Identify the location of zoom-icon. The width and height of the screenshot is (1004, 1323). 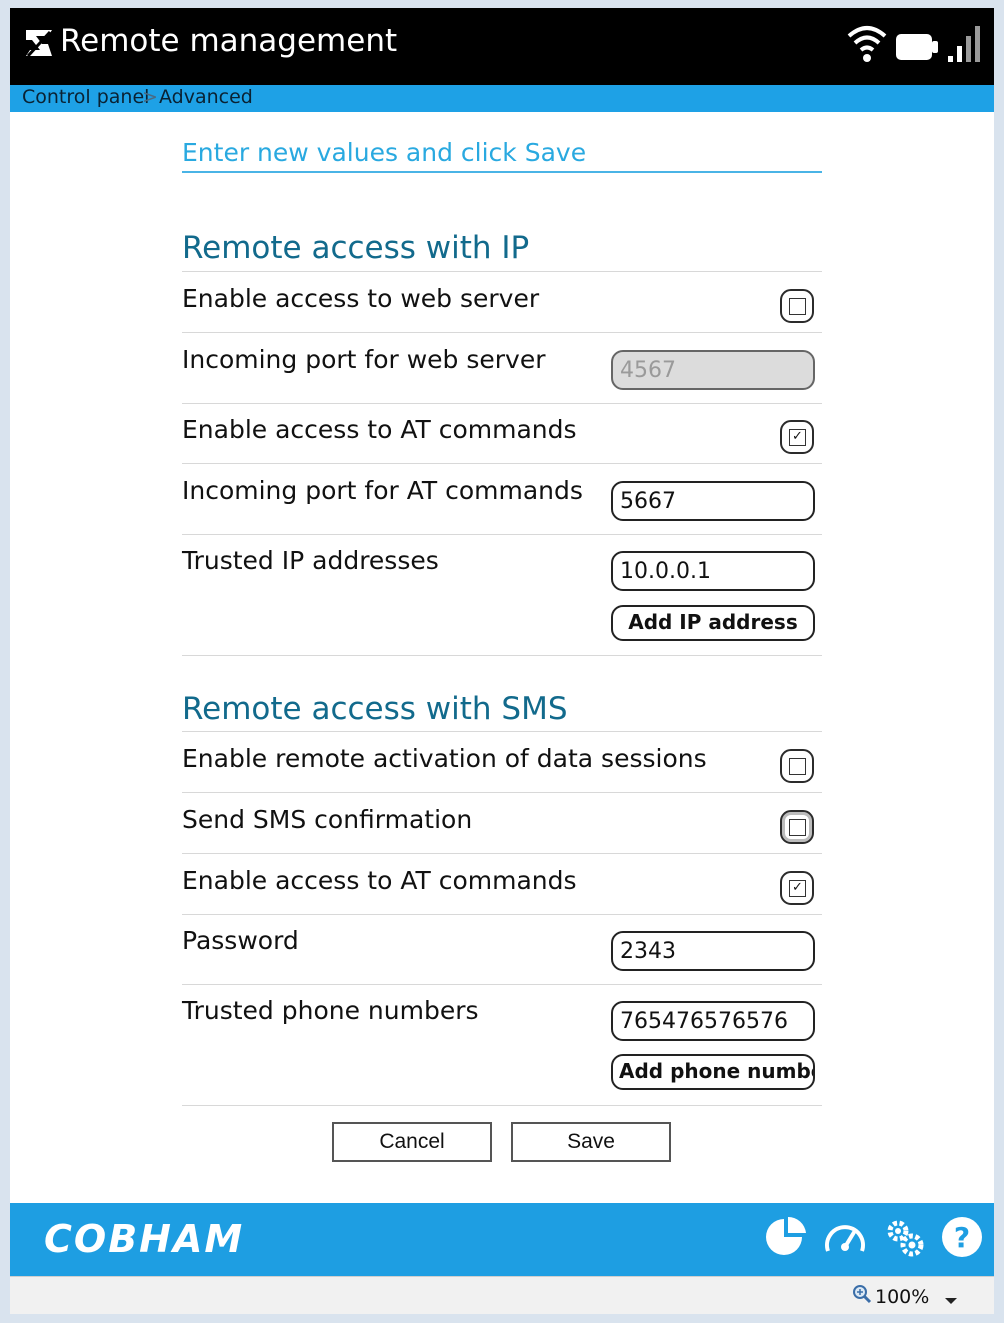
(862, 1296).